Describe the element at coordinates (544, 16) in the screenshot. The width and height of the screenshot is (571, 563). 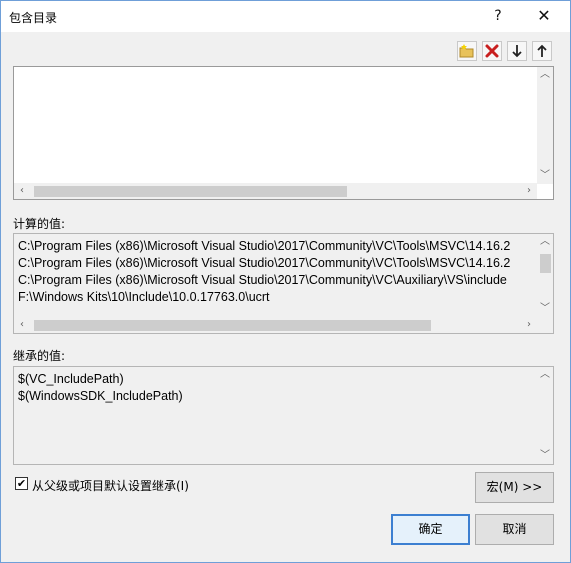
I see `close-button: ✕` at that location.